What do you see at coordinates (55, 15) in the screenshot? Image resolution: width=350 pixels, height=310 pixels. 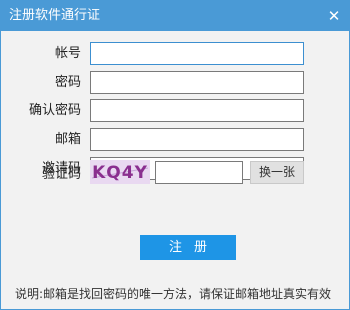 I see `window-title: 注册软件通行证` at bounding box center [55, 15].